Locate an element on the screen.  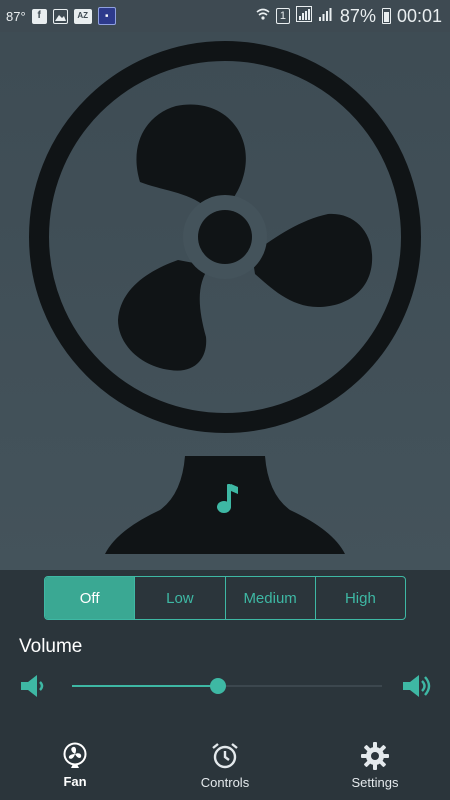
speed-low-button: Low is located at coordinates (180, 598).